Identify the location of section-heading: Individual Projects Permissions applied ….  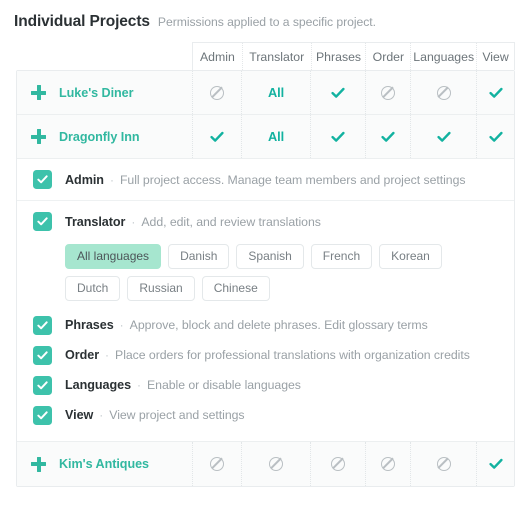
(265, 15).